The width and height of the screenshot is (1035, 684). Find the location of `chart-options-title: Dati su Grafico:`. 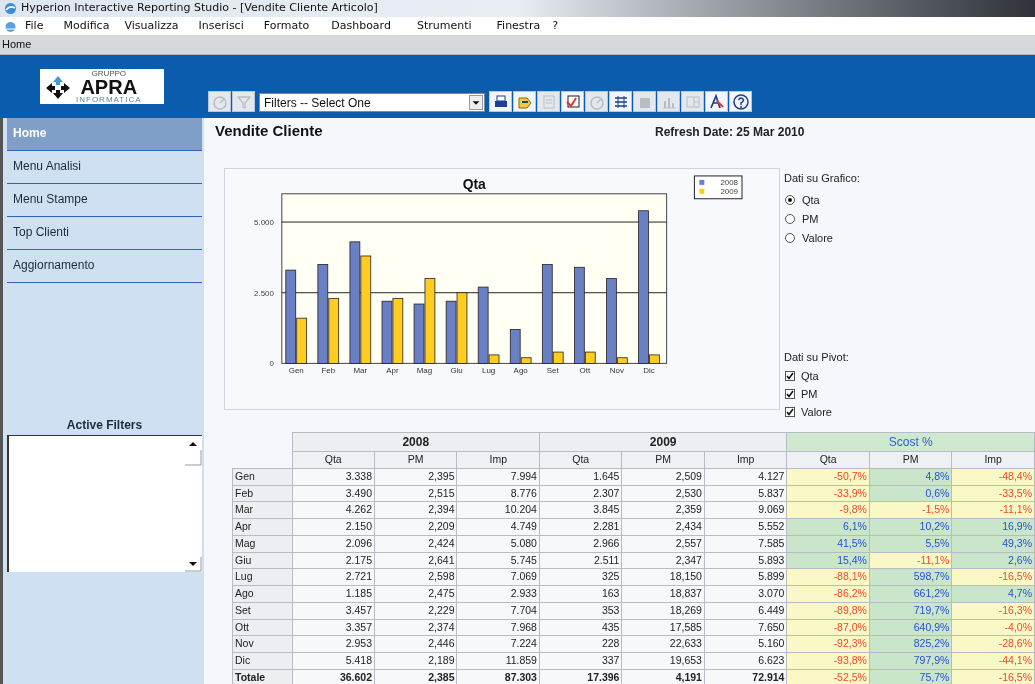

chart-options-title: Dati su Grafico: is located at coordinates (822, 178).